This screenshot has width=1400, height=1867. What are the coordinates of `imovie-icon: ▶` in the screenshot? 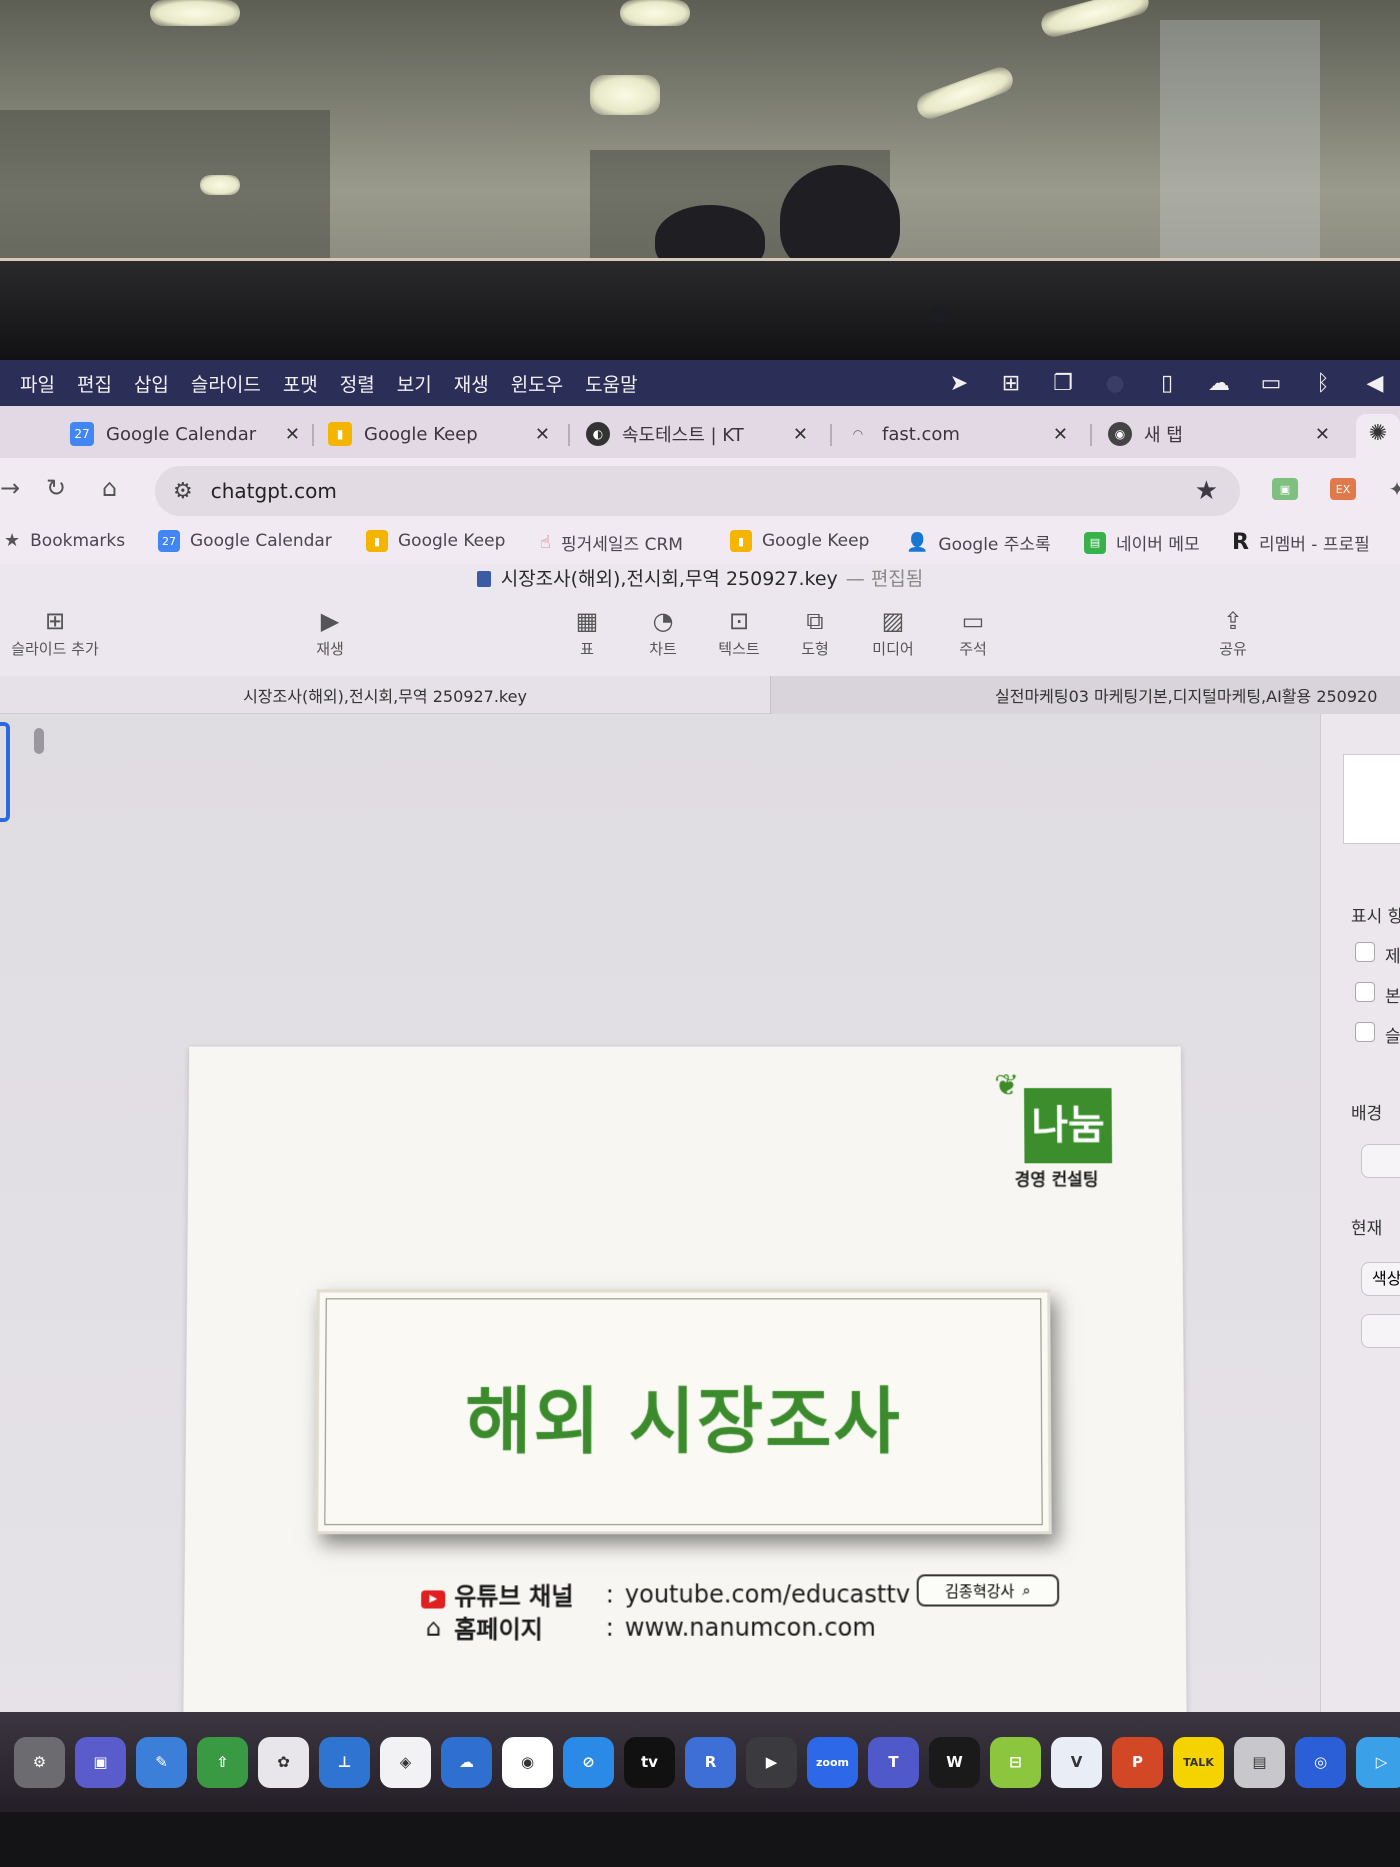 It's located at (771, 1762).